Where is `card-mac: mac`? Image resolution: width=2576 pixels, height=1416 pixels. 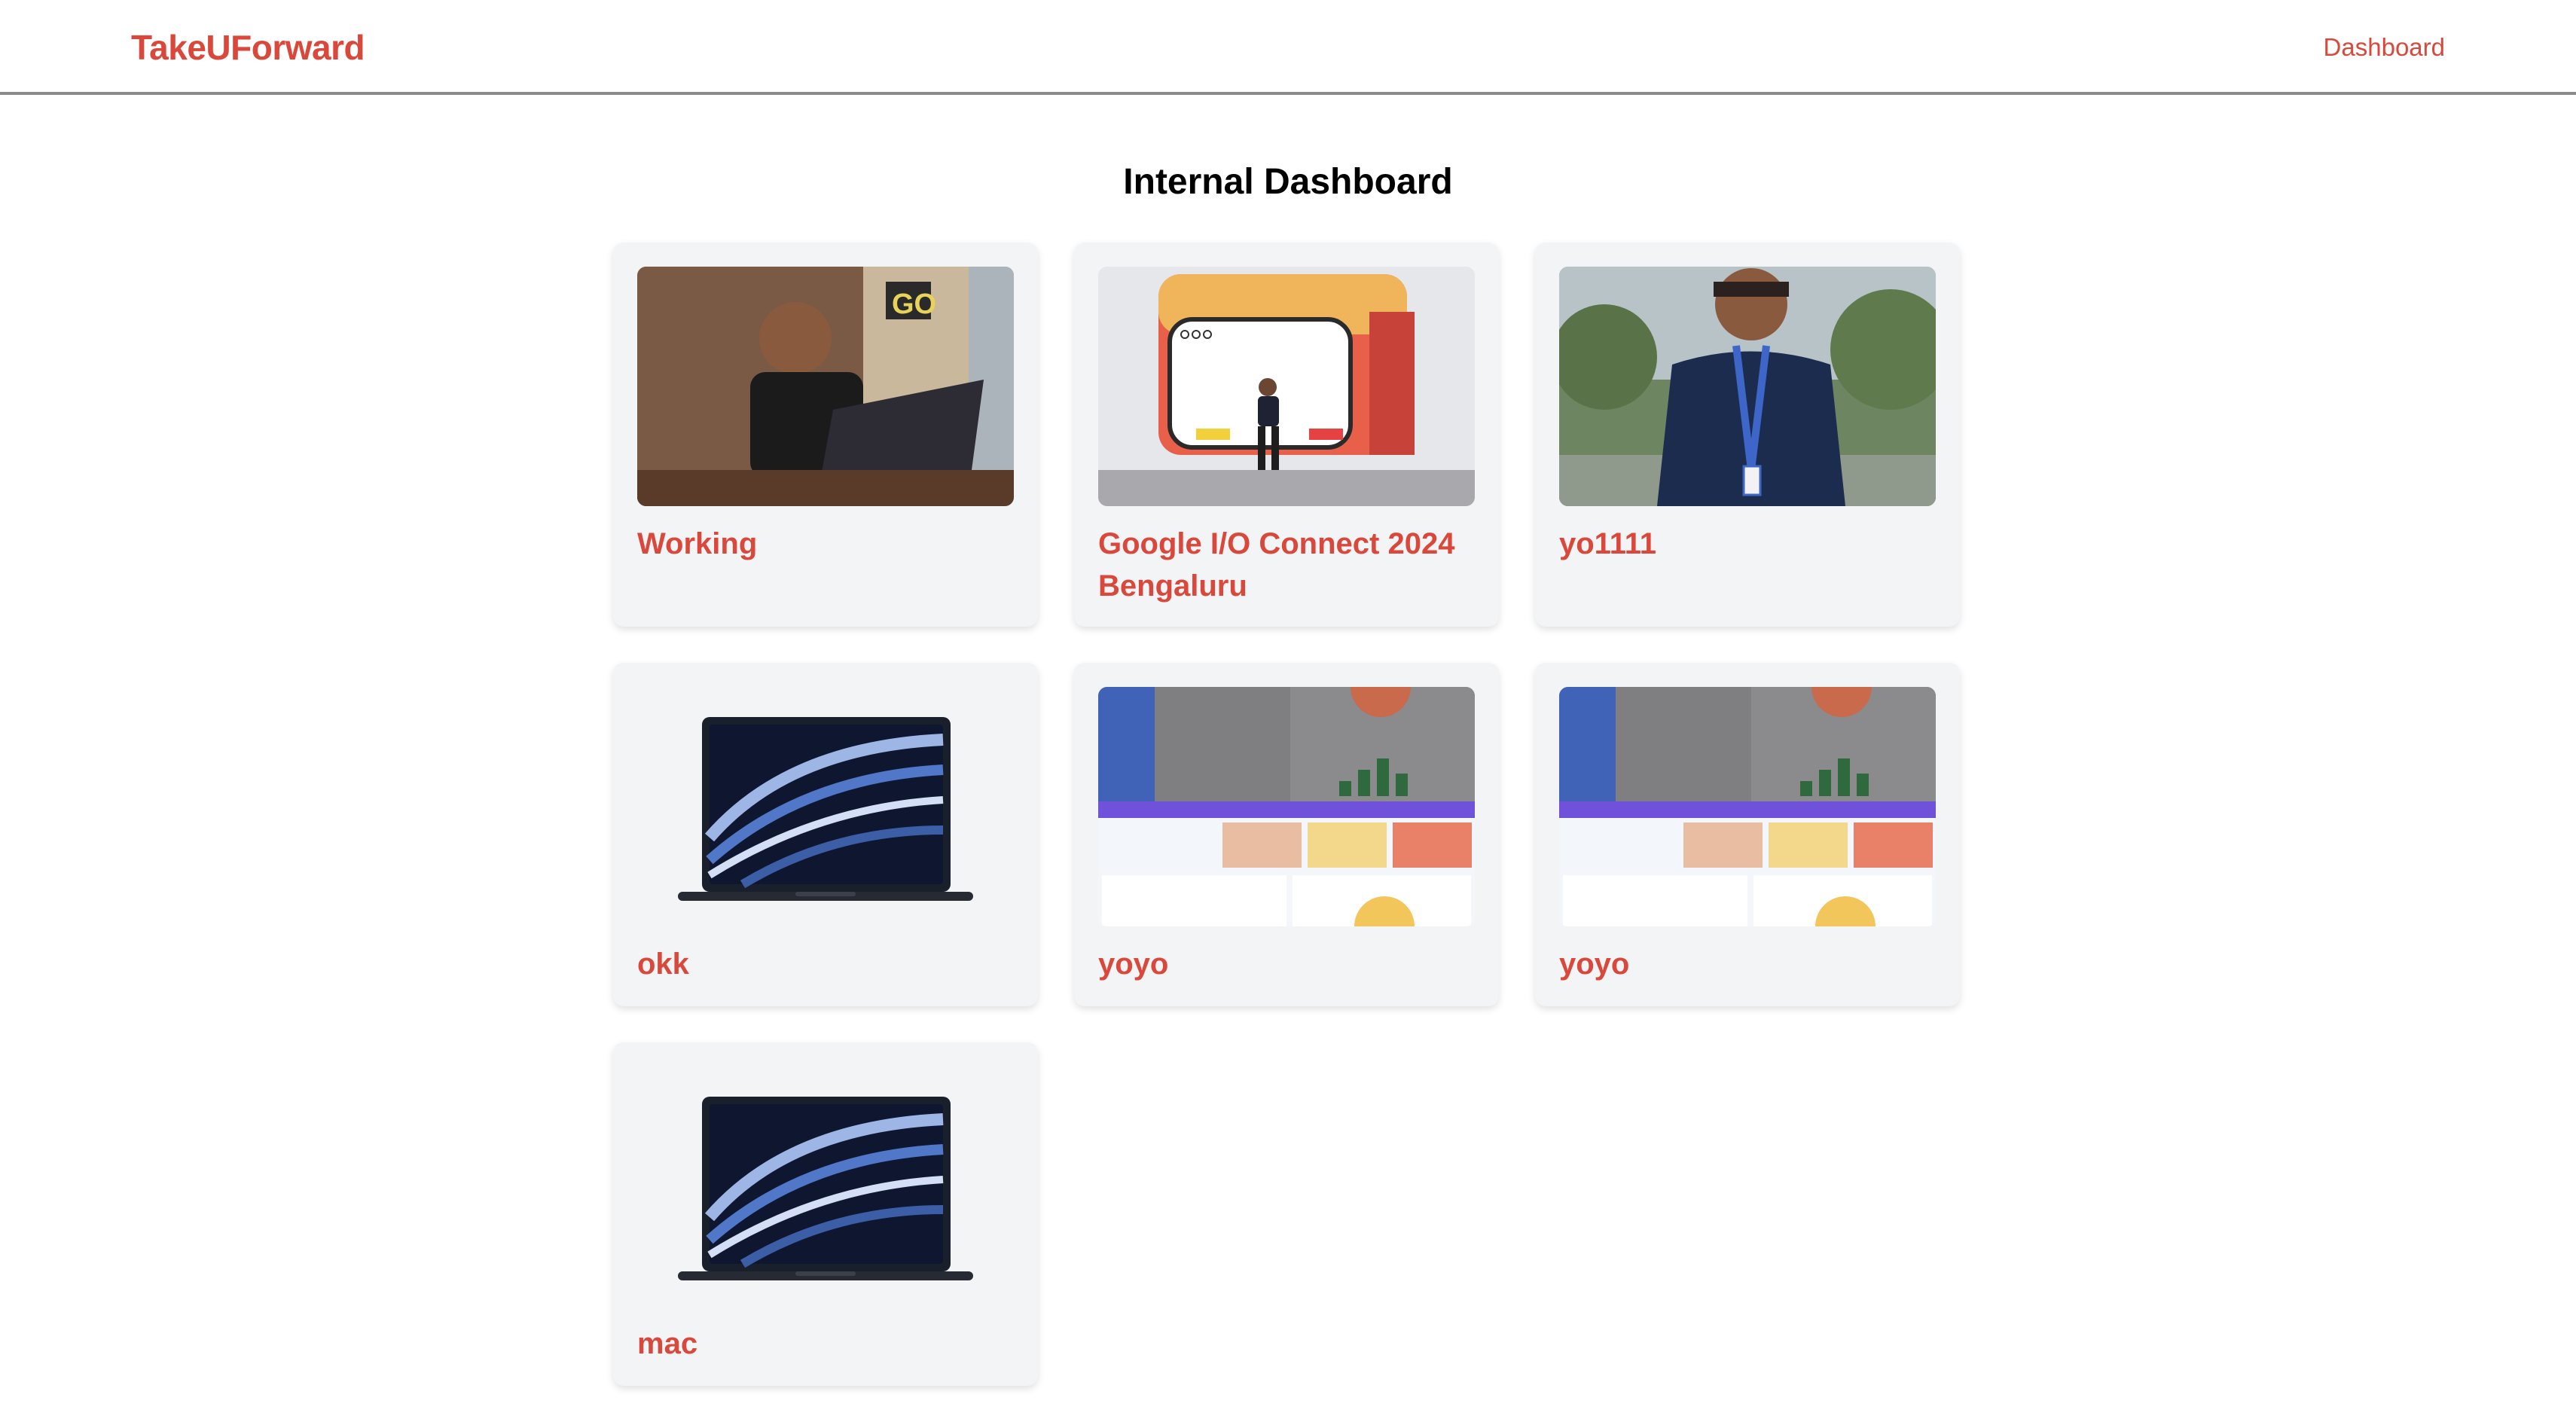 card-mac: mac is located at coordinates (826, 1214).